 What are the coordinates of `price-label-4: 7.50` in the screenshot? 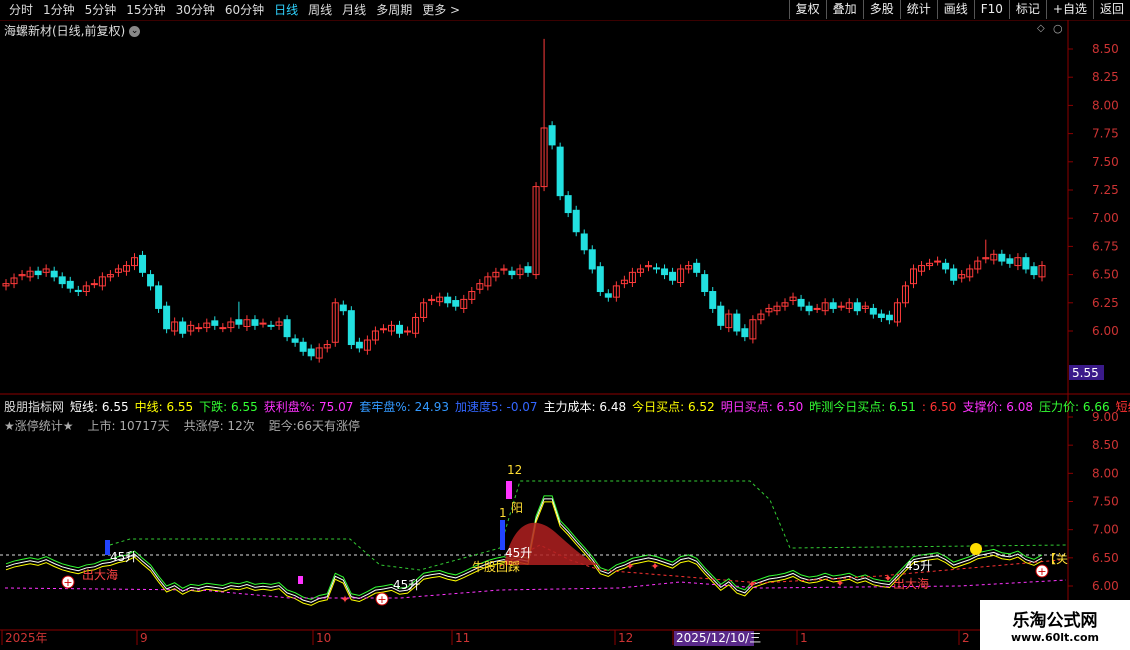 It's located at (1105, 162).